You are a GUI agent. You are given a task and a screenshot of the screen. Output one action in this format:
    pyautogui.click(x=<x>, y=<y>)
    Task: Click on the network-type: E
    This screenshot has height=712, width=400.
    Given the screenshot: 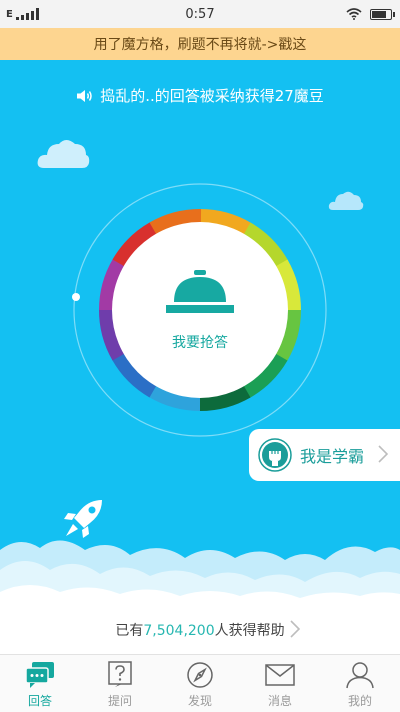 What is the action you would take?
    pyautogui.click(x=9, y=14)
    